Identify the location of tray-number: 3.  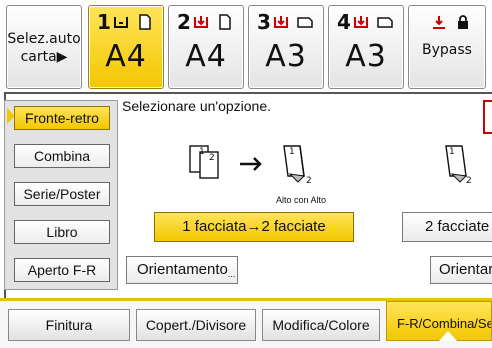
(264, 22).